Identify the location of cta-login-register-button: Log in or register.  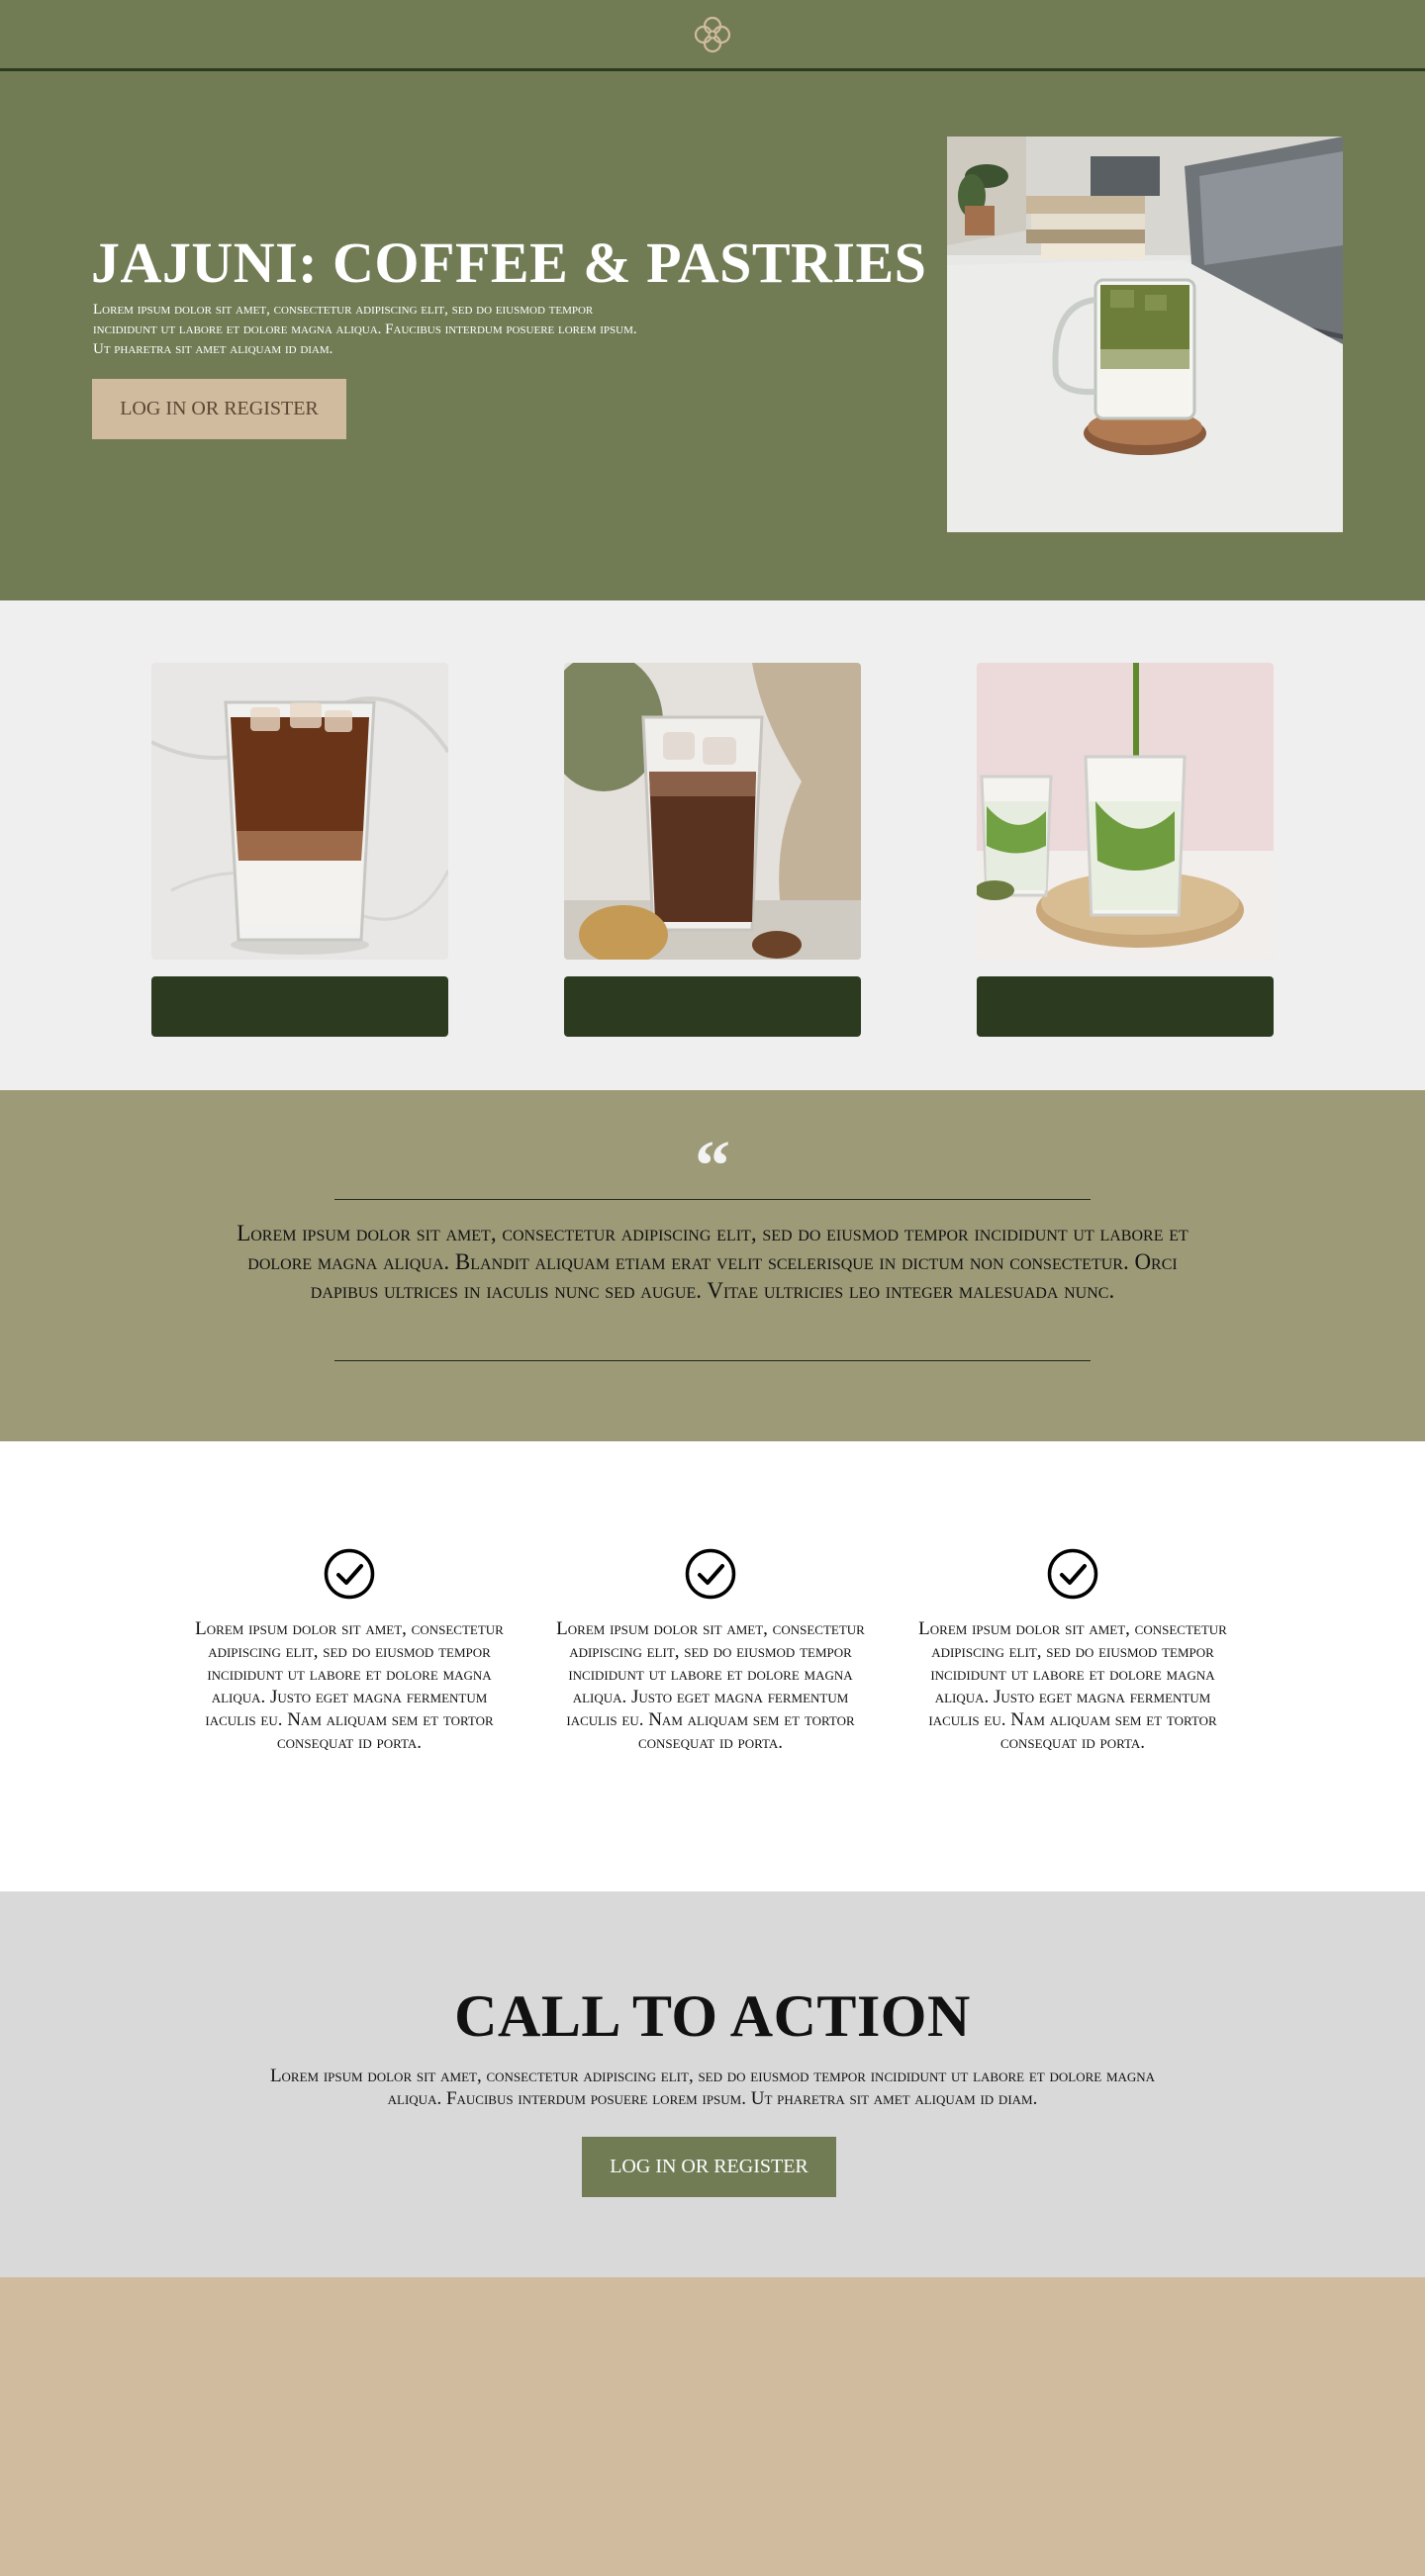
(709, 2167).